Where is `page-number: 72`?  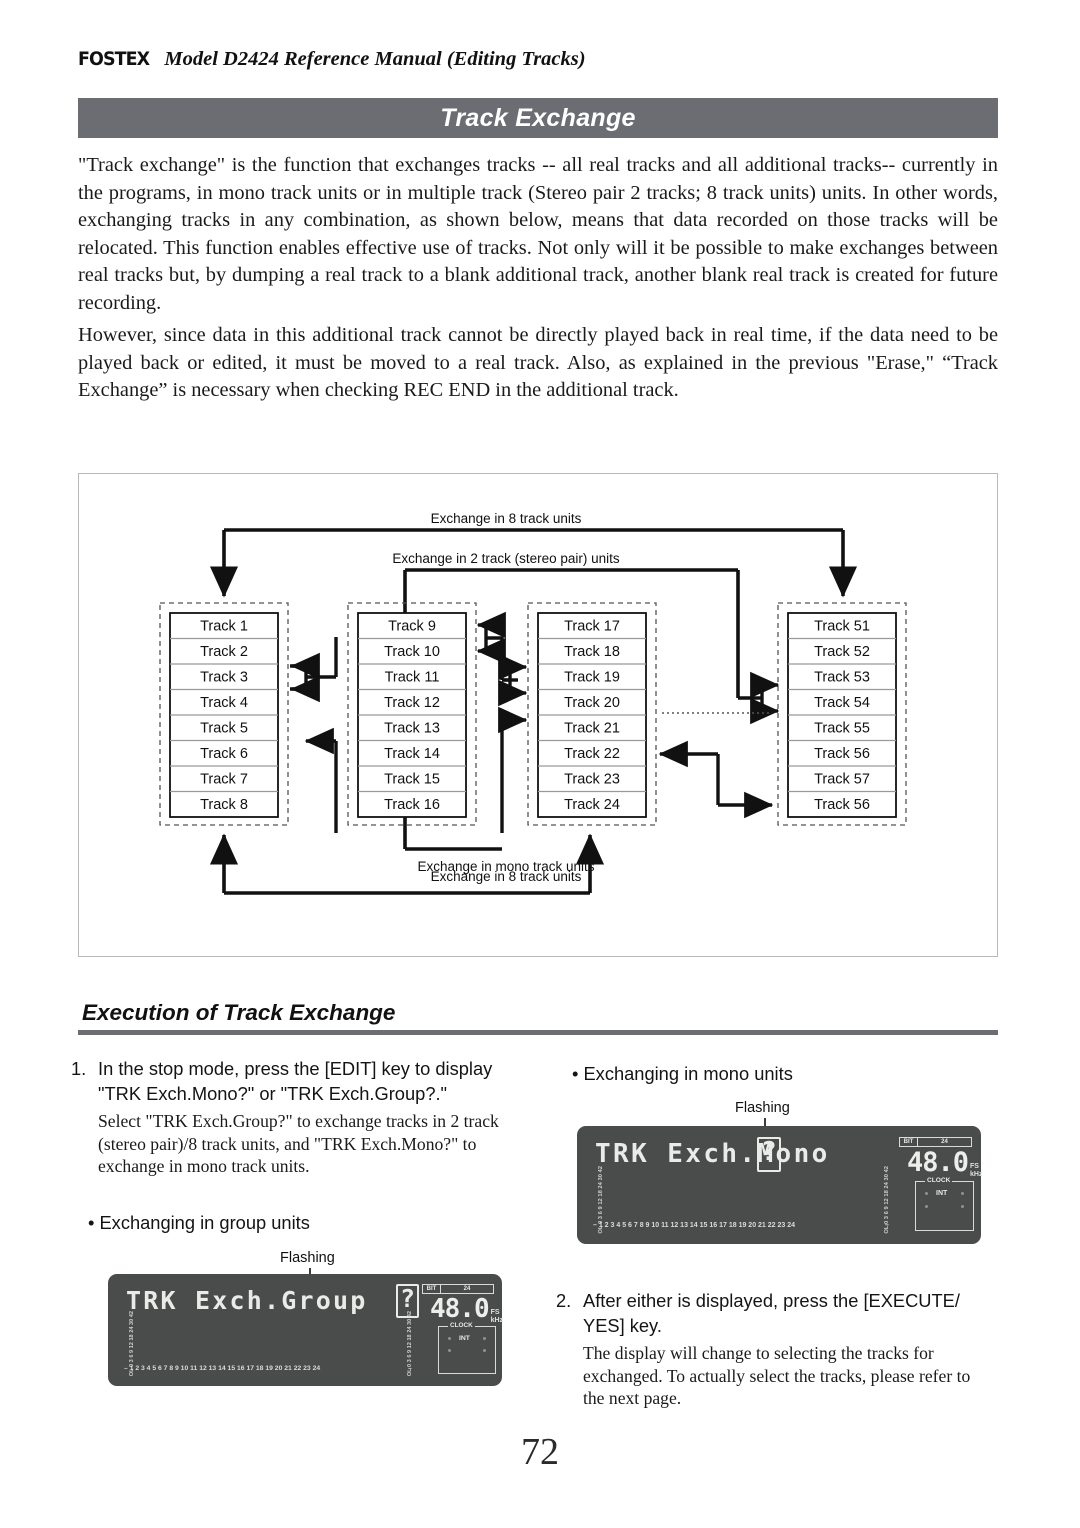
page-number: 72 is located at coordinates (540, 1452).